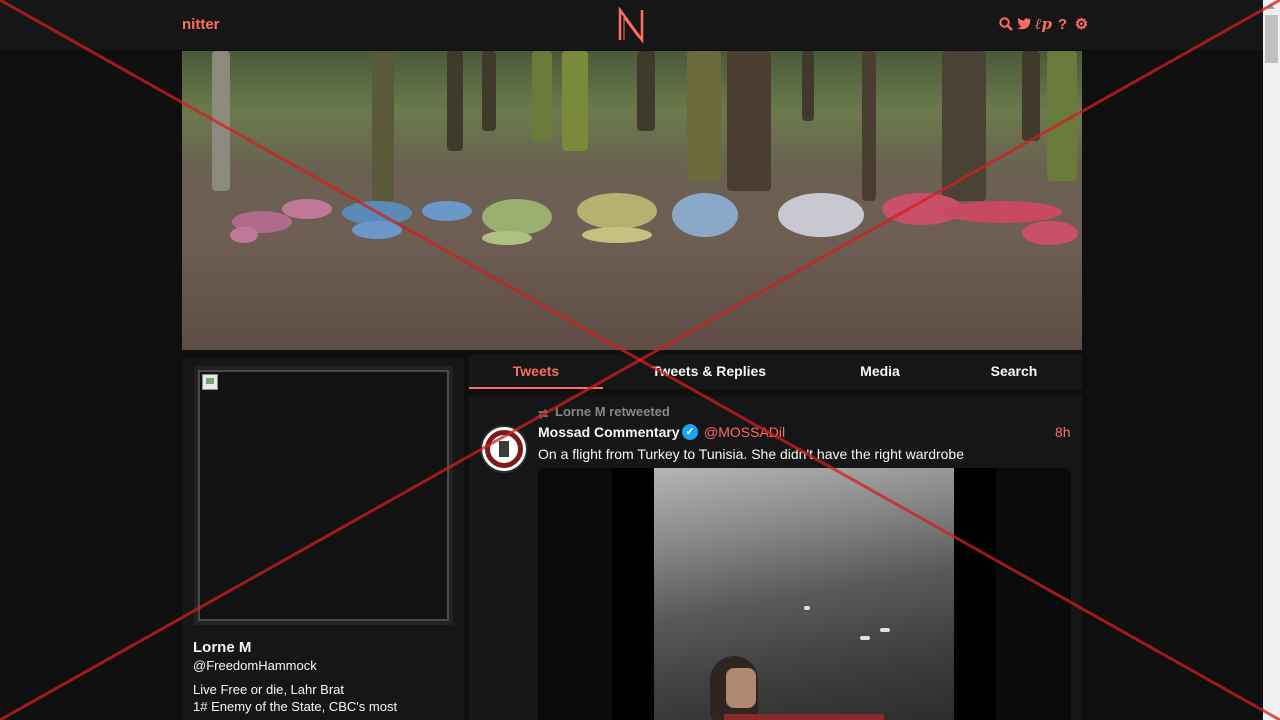 The width and height of the screenshot is (1280, 720). I want to click on page-scrollbar, so click(1271, 360).